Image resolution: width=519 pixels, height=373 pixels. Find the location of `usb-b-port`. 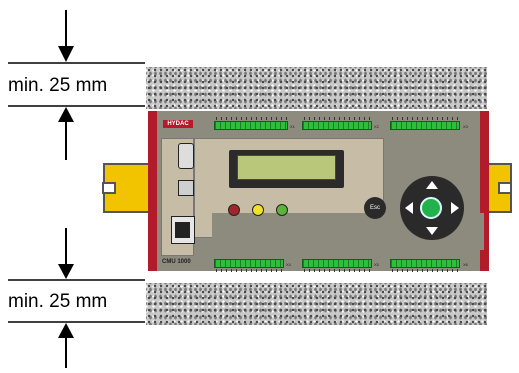

usb-b-port is located at coordinates (186, 188).